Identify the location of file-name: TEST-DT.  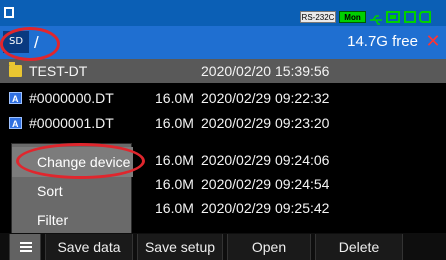
(58, 71).